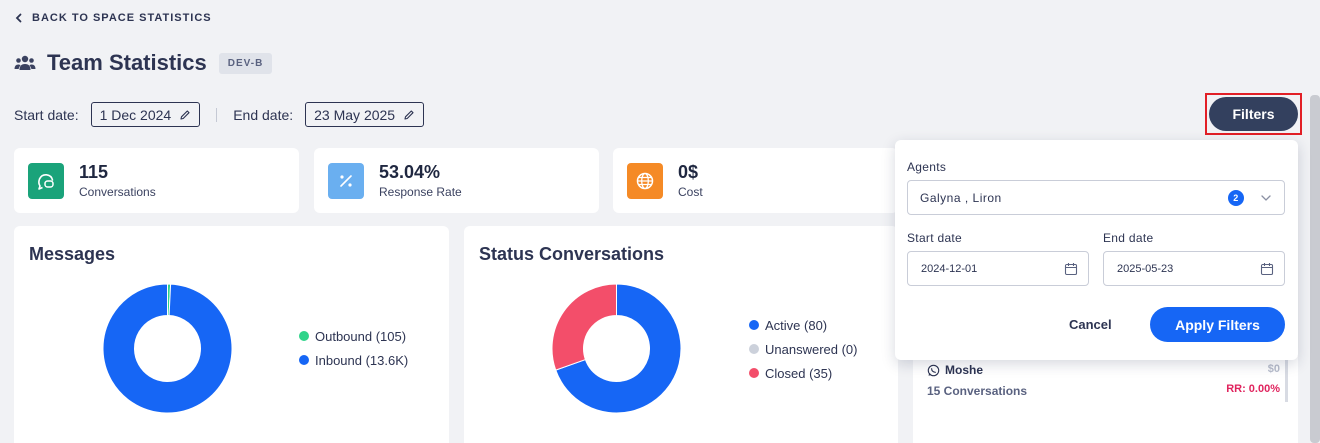 The image size is (1320, 443). Describe the element at coordinates (46, 180) in the screenshot. I see `conversations-icon` at that location.